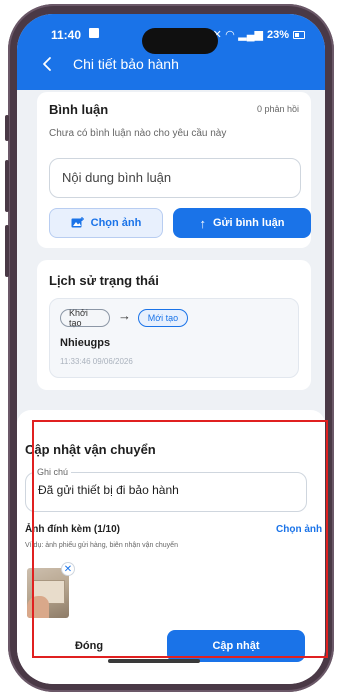 The height and width of the screenshot is (695, 343). I want to click on home-indicator, so click(154, 661).